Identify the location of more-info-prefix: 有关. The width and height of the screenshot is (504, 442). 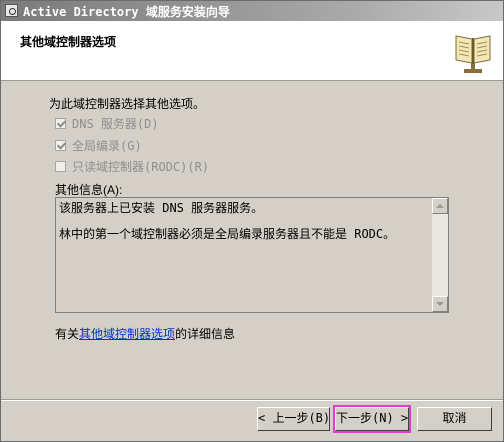
(67, 334).